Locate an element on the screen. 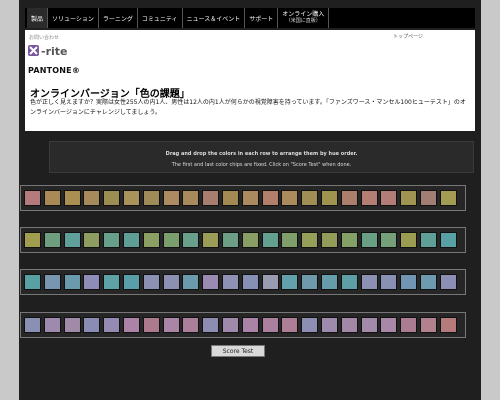 The height and width of the screenshot is (400, 500). nav-item-online-purchase: オンライン購入 （米国に直販） is located at coordinates (304, 18).